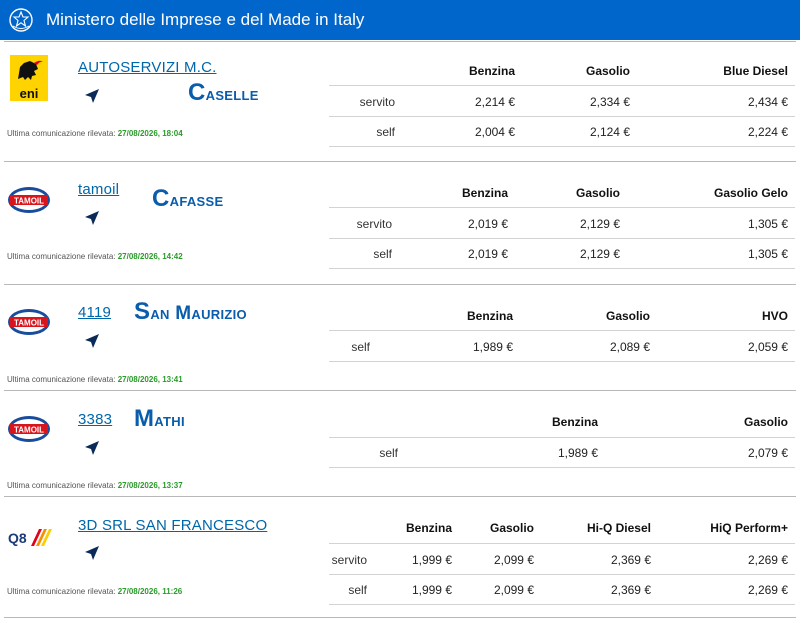 This screenshot has height=622, width=800. What do you see at coordinates (61, 591) in the screenshot?
I see `last-communication-label: Ultima comunicazione rilevata:` at bounding box center [61, 591].